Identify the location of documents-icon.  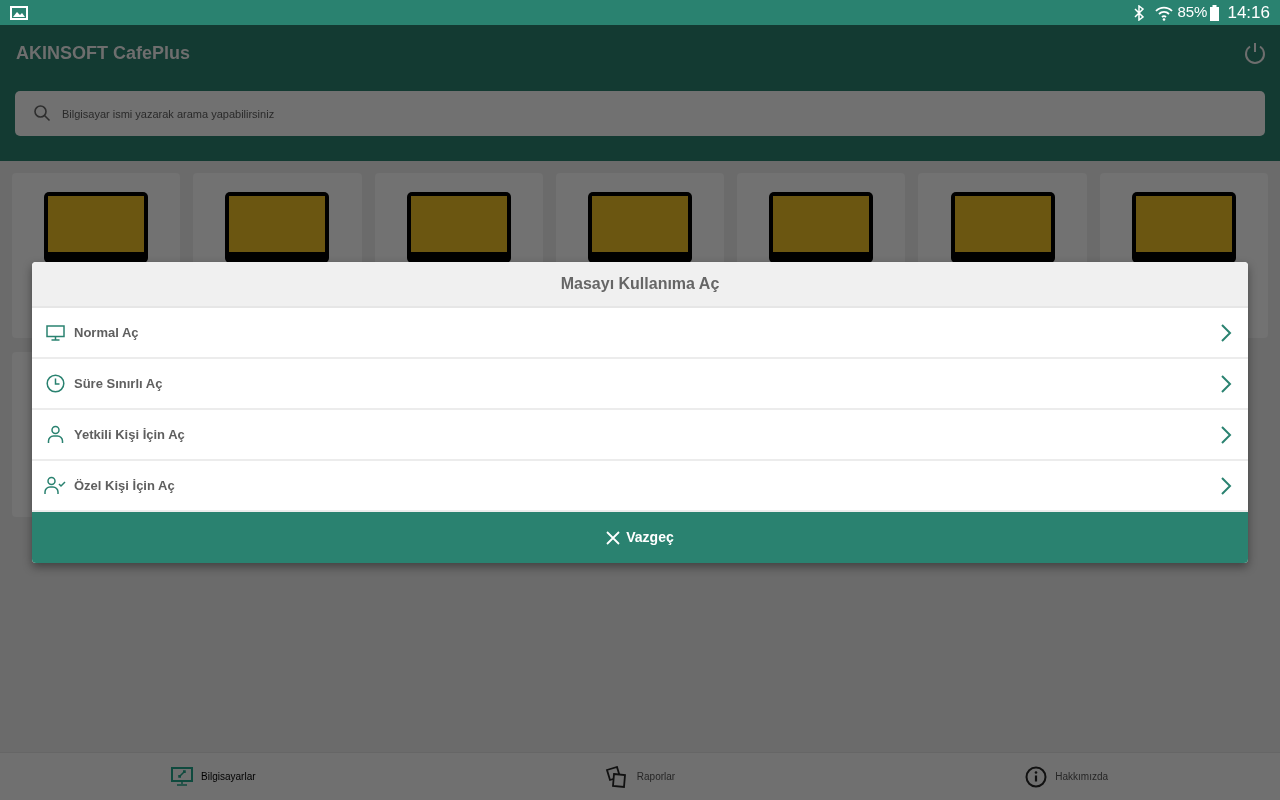
(616, 776).